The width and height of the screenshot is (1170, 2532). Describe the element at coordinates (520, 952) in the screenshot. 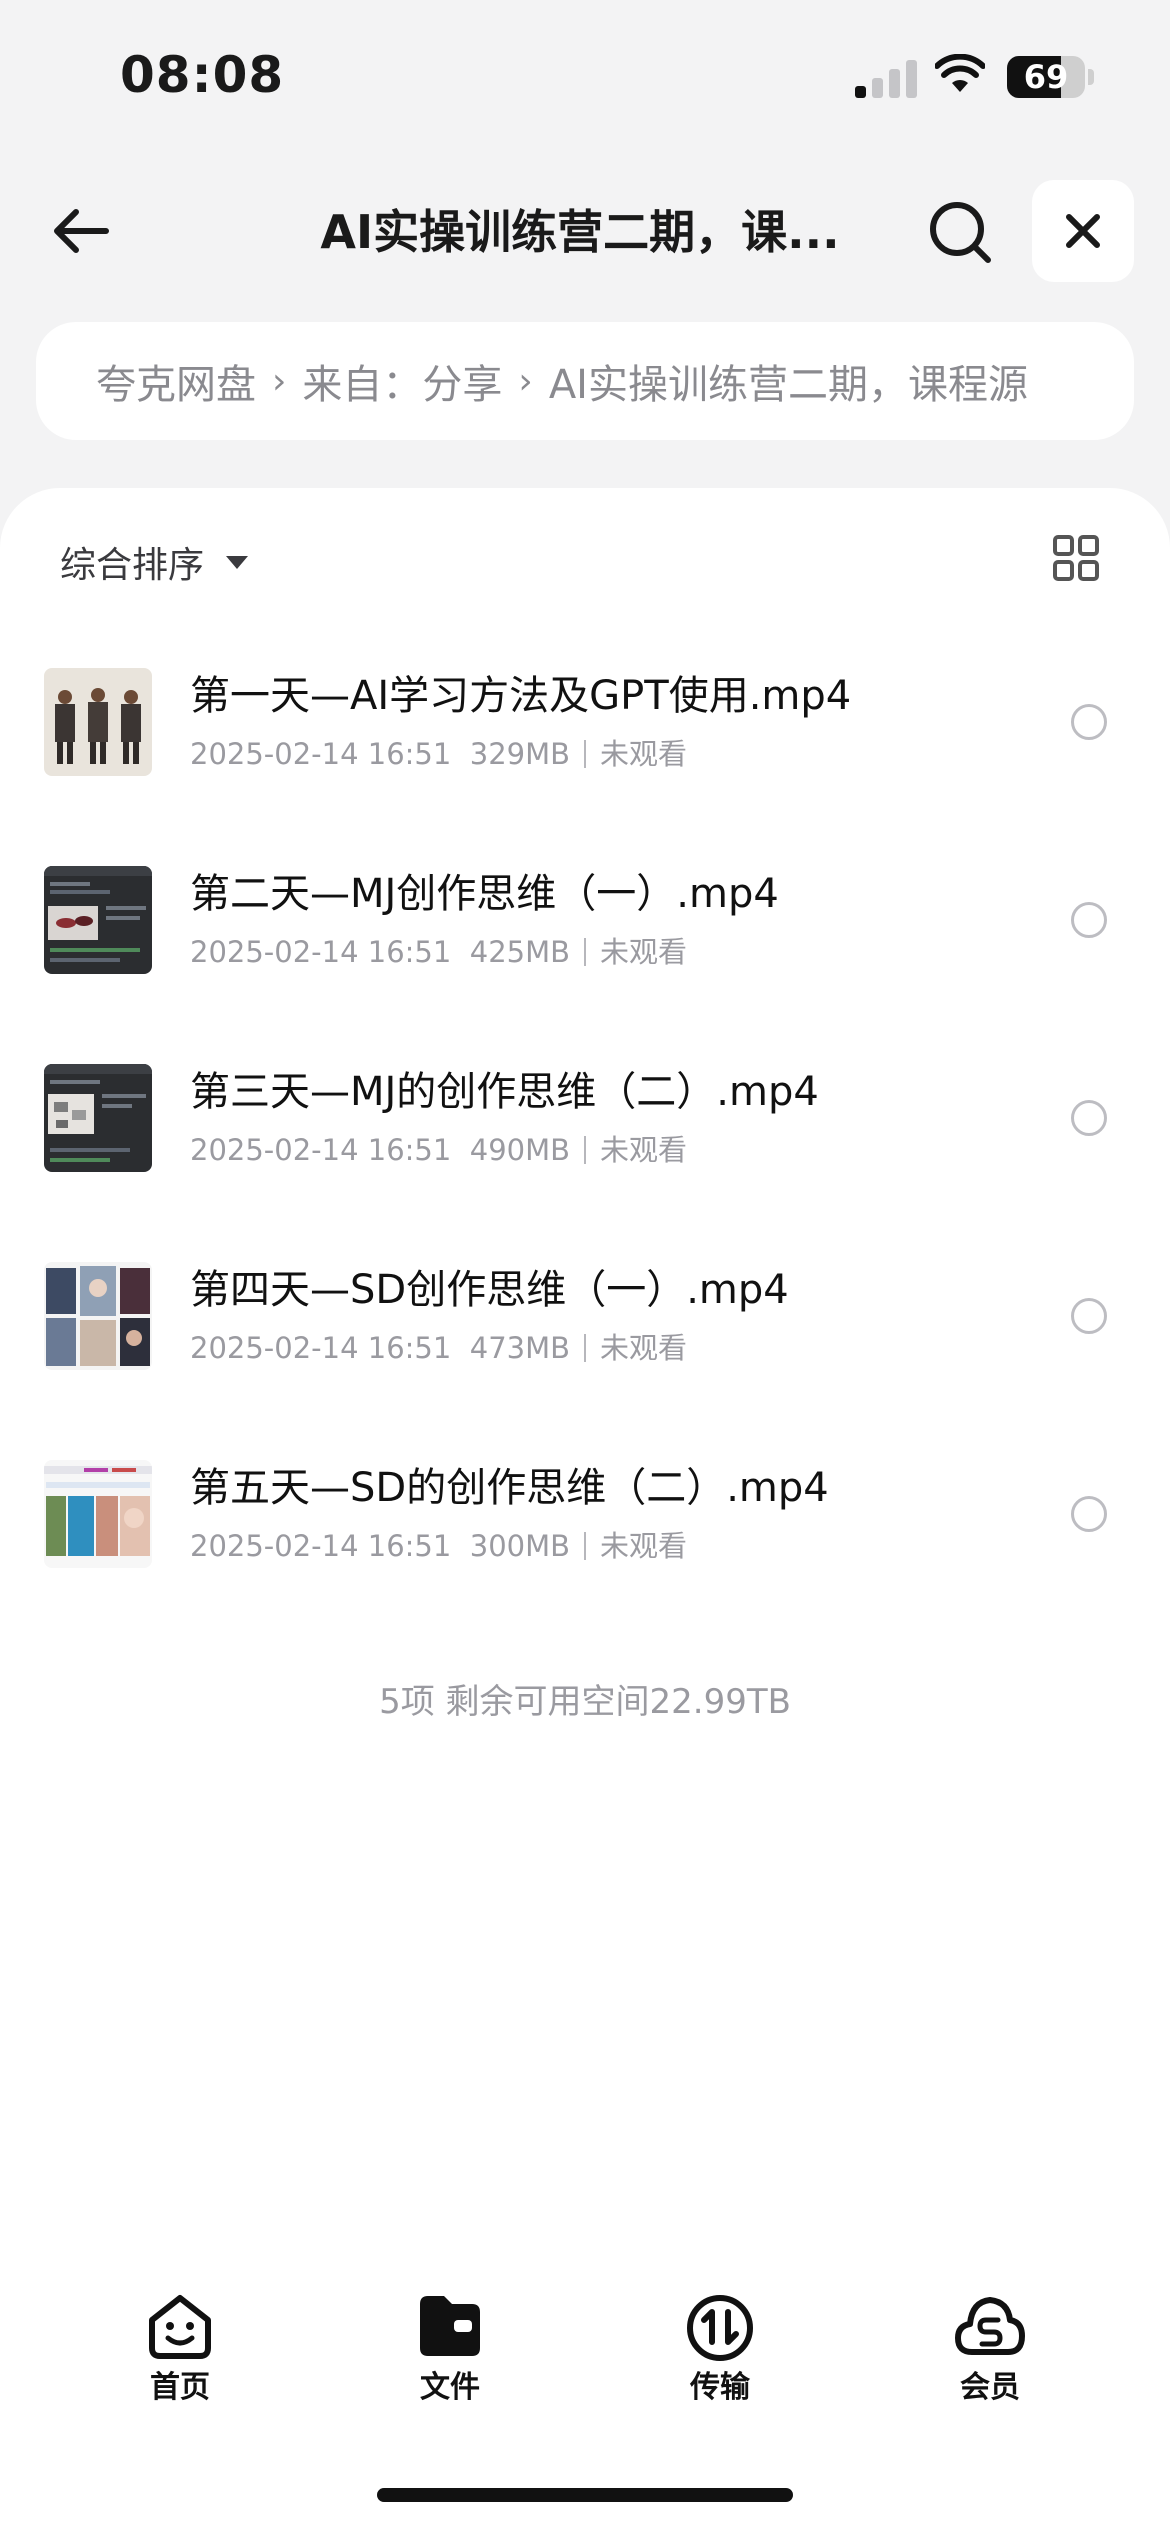

I see `file-size: 425MB` at that location.